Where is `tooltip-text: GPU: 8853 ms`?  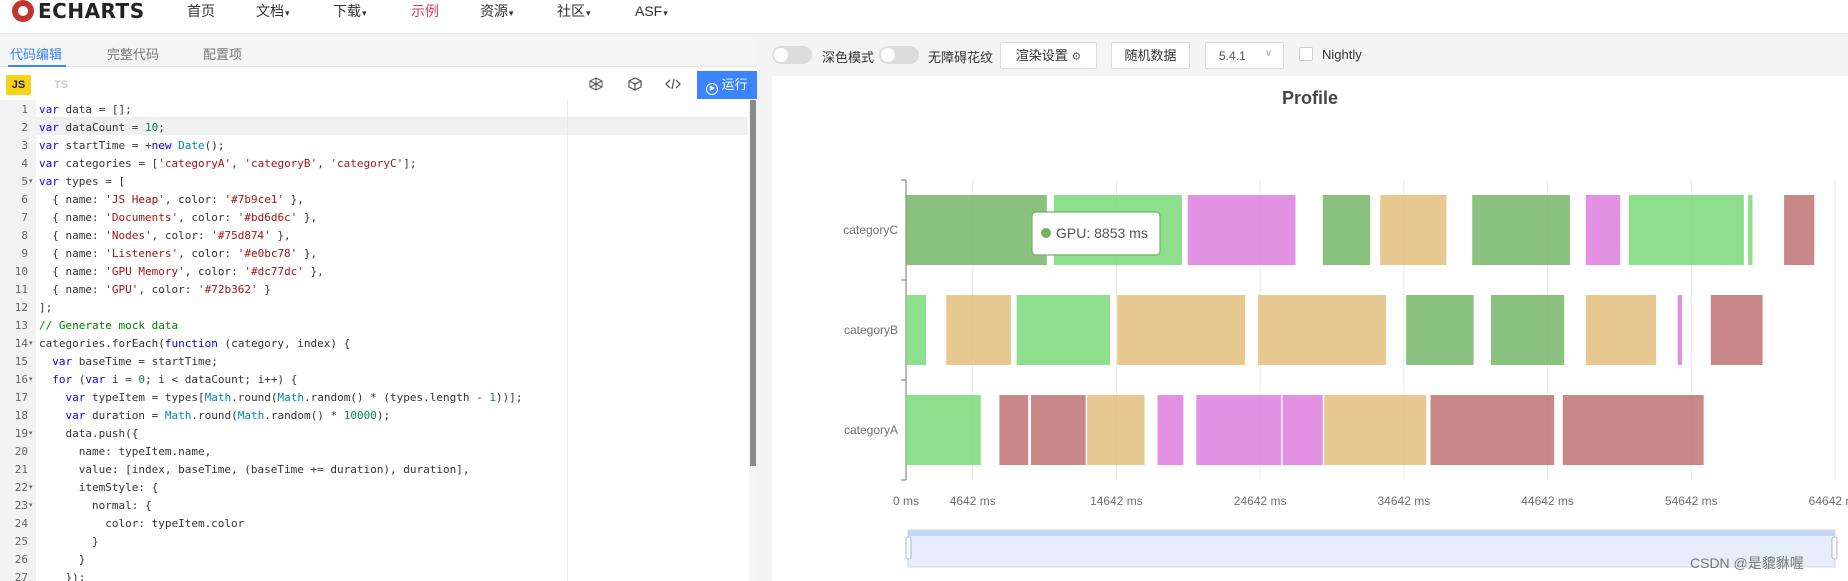 tooltip-text: GPU: 8853 ms is located at coordinates (1102, 233).